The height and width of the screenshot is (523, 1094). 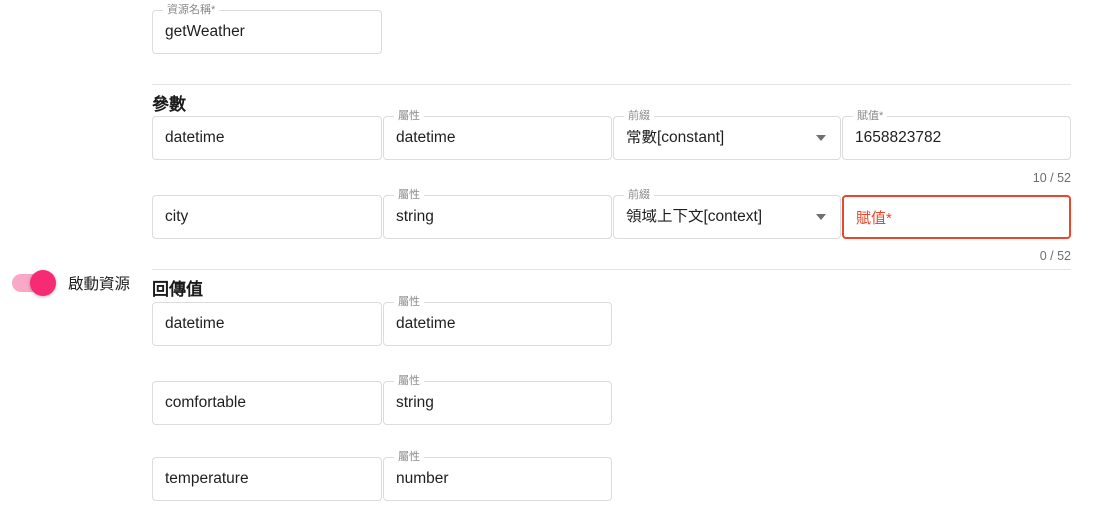 What do you see at coordinates (415, 403) in the screenshot?
I see `return-attribute-value: string` at bounding box center [415, 403].